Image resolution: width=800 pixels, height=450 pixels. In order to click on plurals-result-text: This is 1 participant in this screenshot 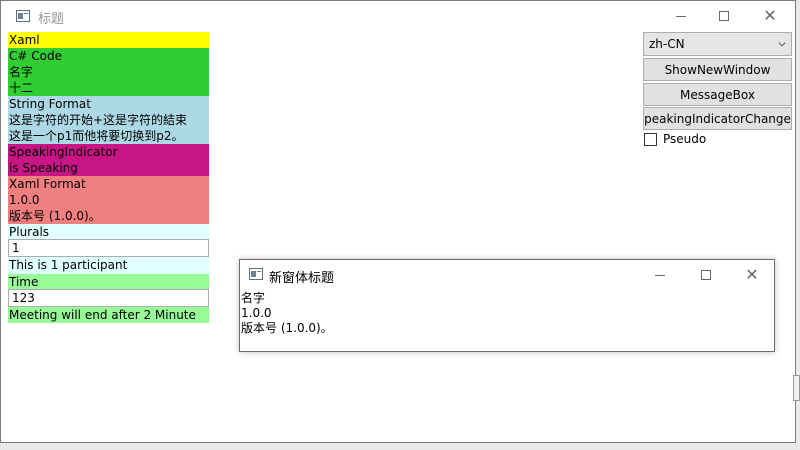, I will do `click(68, 265)`.